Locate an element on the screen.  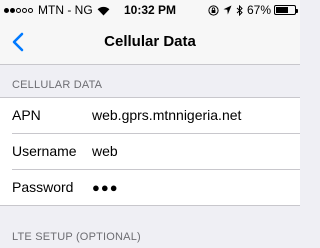
apn-field: web.gprs.mtnnigeria.net is located at coordinates (166, 115).